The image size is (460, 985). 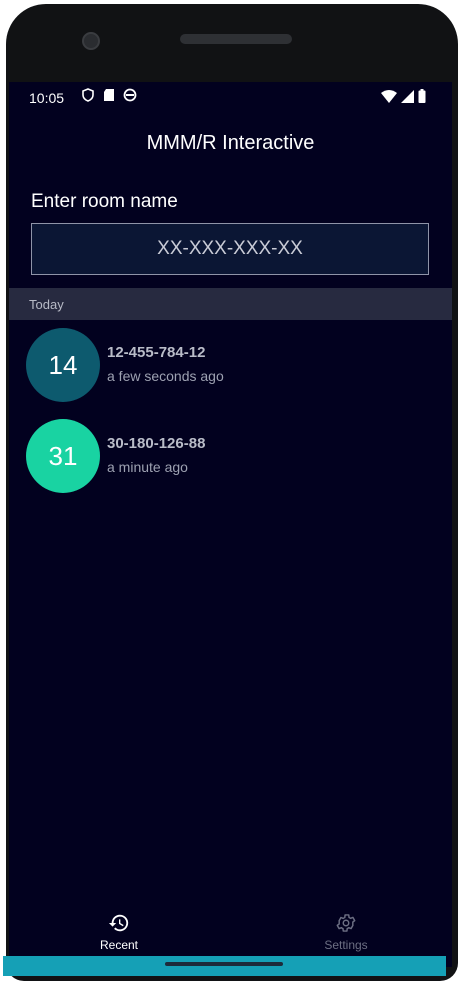 What do you see at coordinates (130, 95) in the screenshot?
I see `sync-circle-icon` at bounding box center [130, 95].